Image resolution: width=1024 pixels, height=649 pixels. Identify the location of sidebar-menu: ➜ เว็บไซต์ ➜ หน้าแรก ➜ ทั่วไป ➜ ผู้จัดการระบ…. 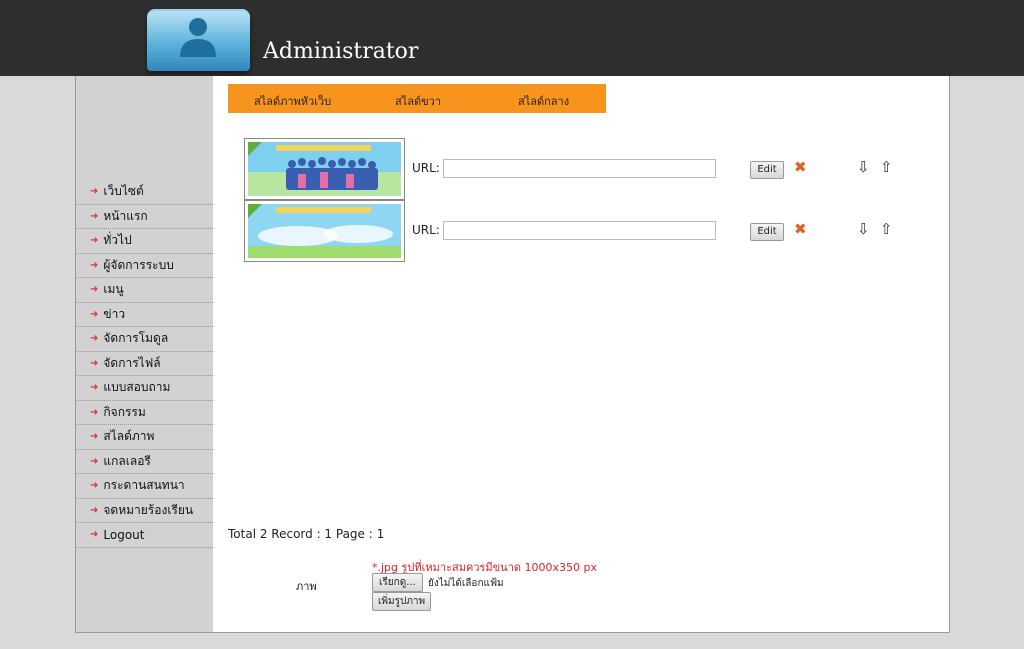
(144, 364).